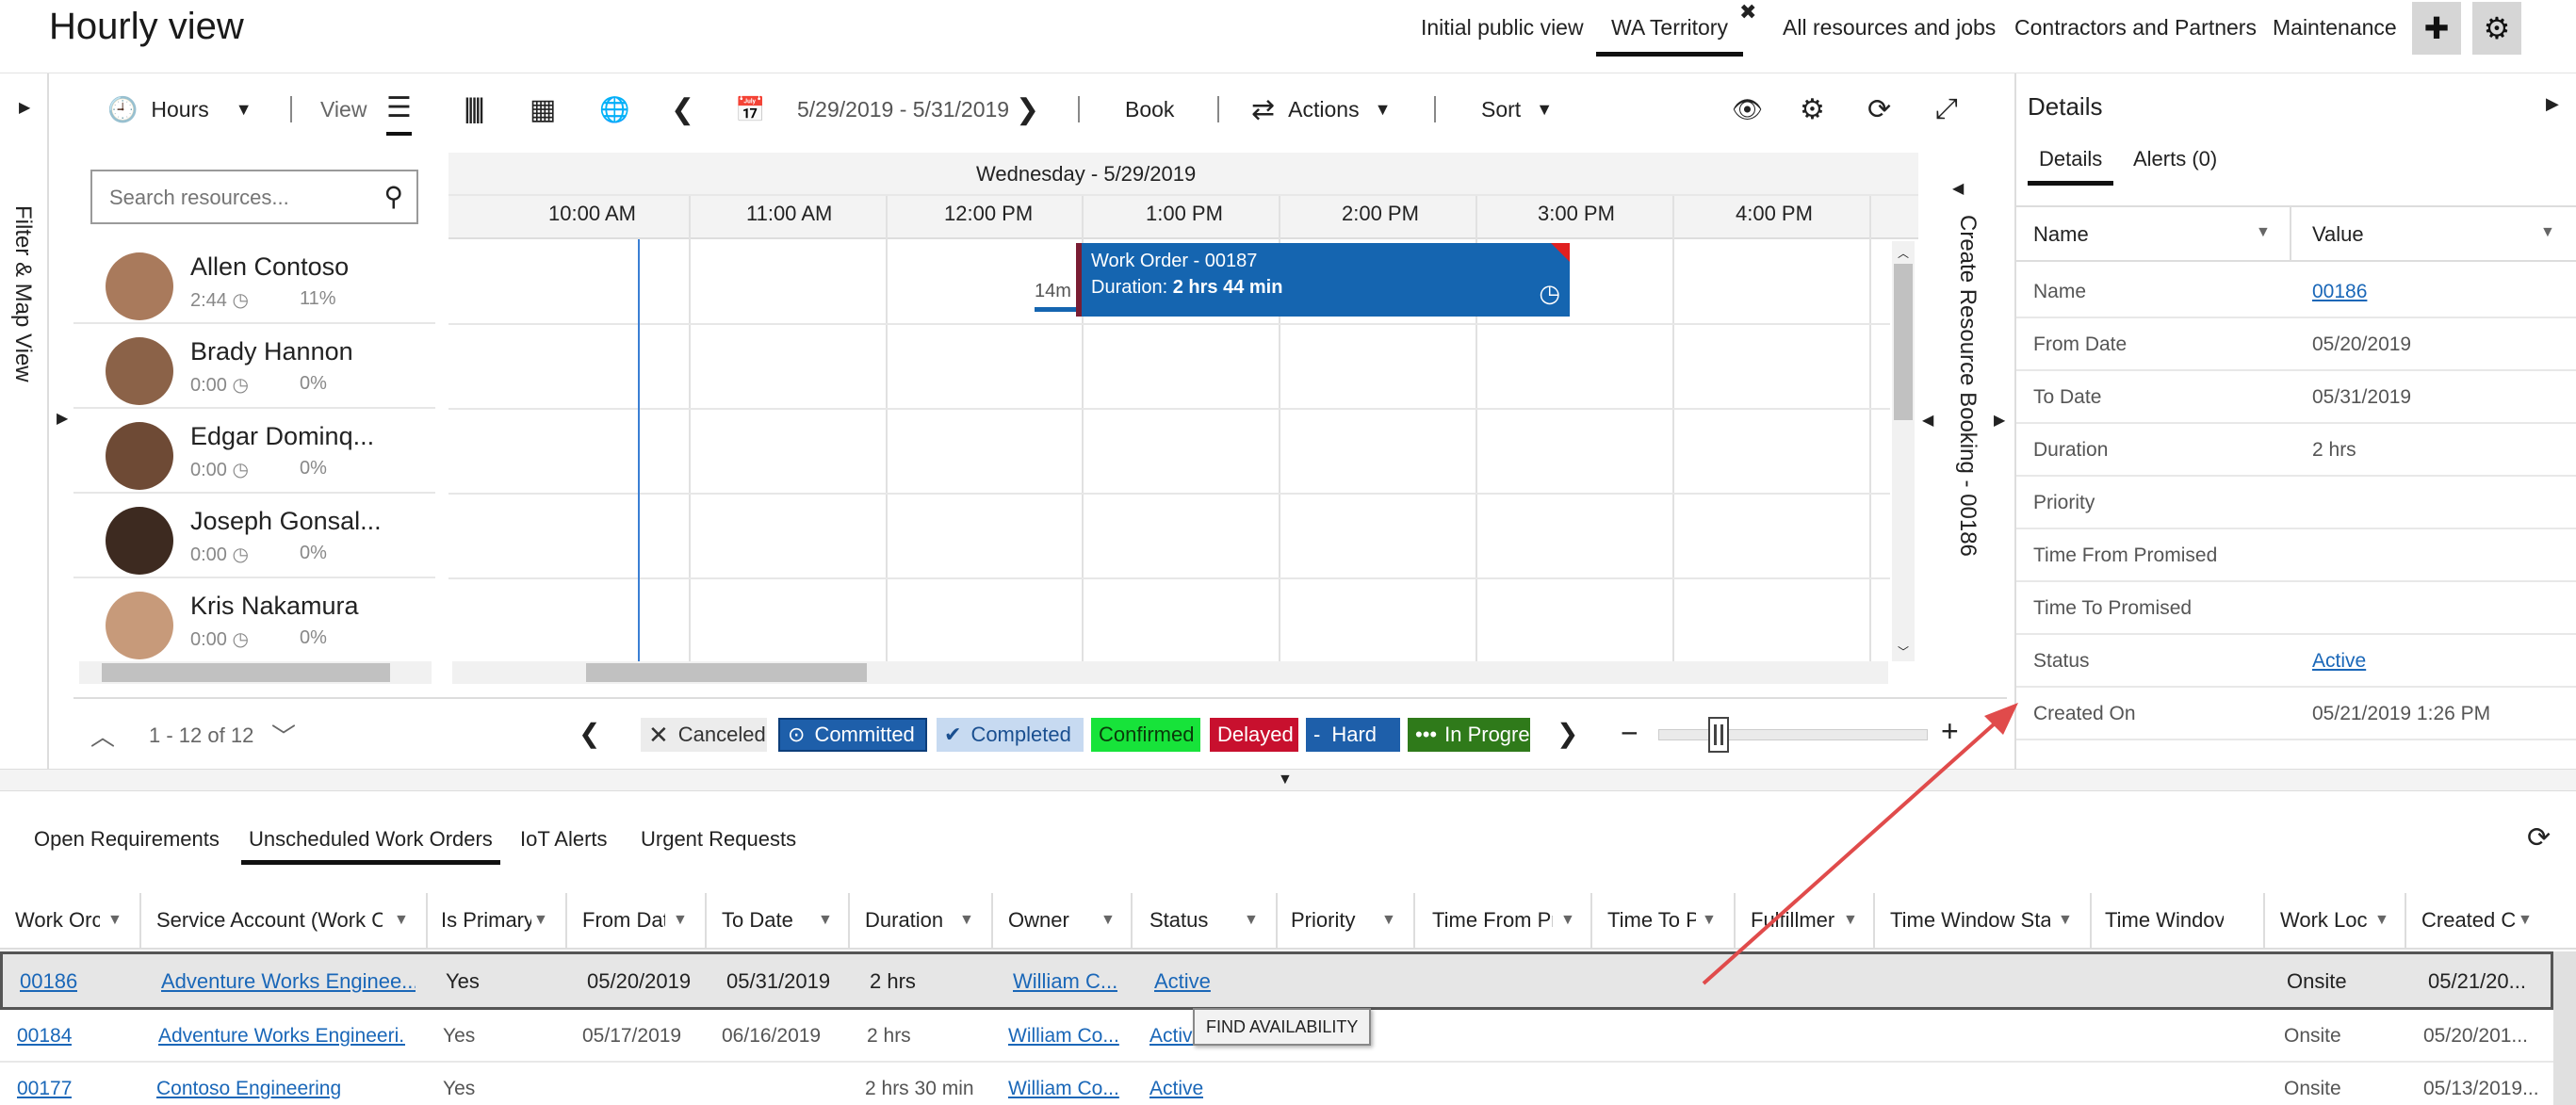 The width and height of the screenshot is (2576, 1105). Describe the element at coordinates (2135, 35) in the screenshot. I see `tab-contractors-and-partners: Contractors and Partners` at that location.